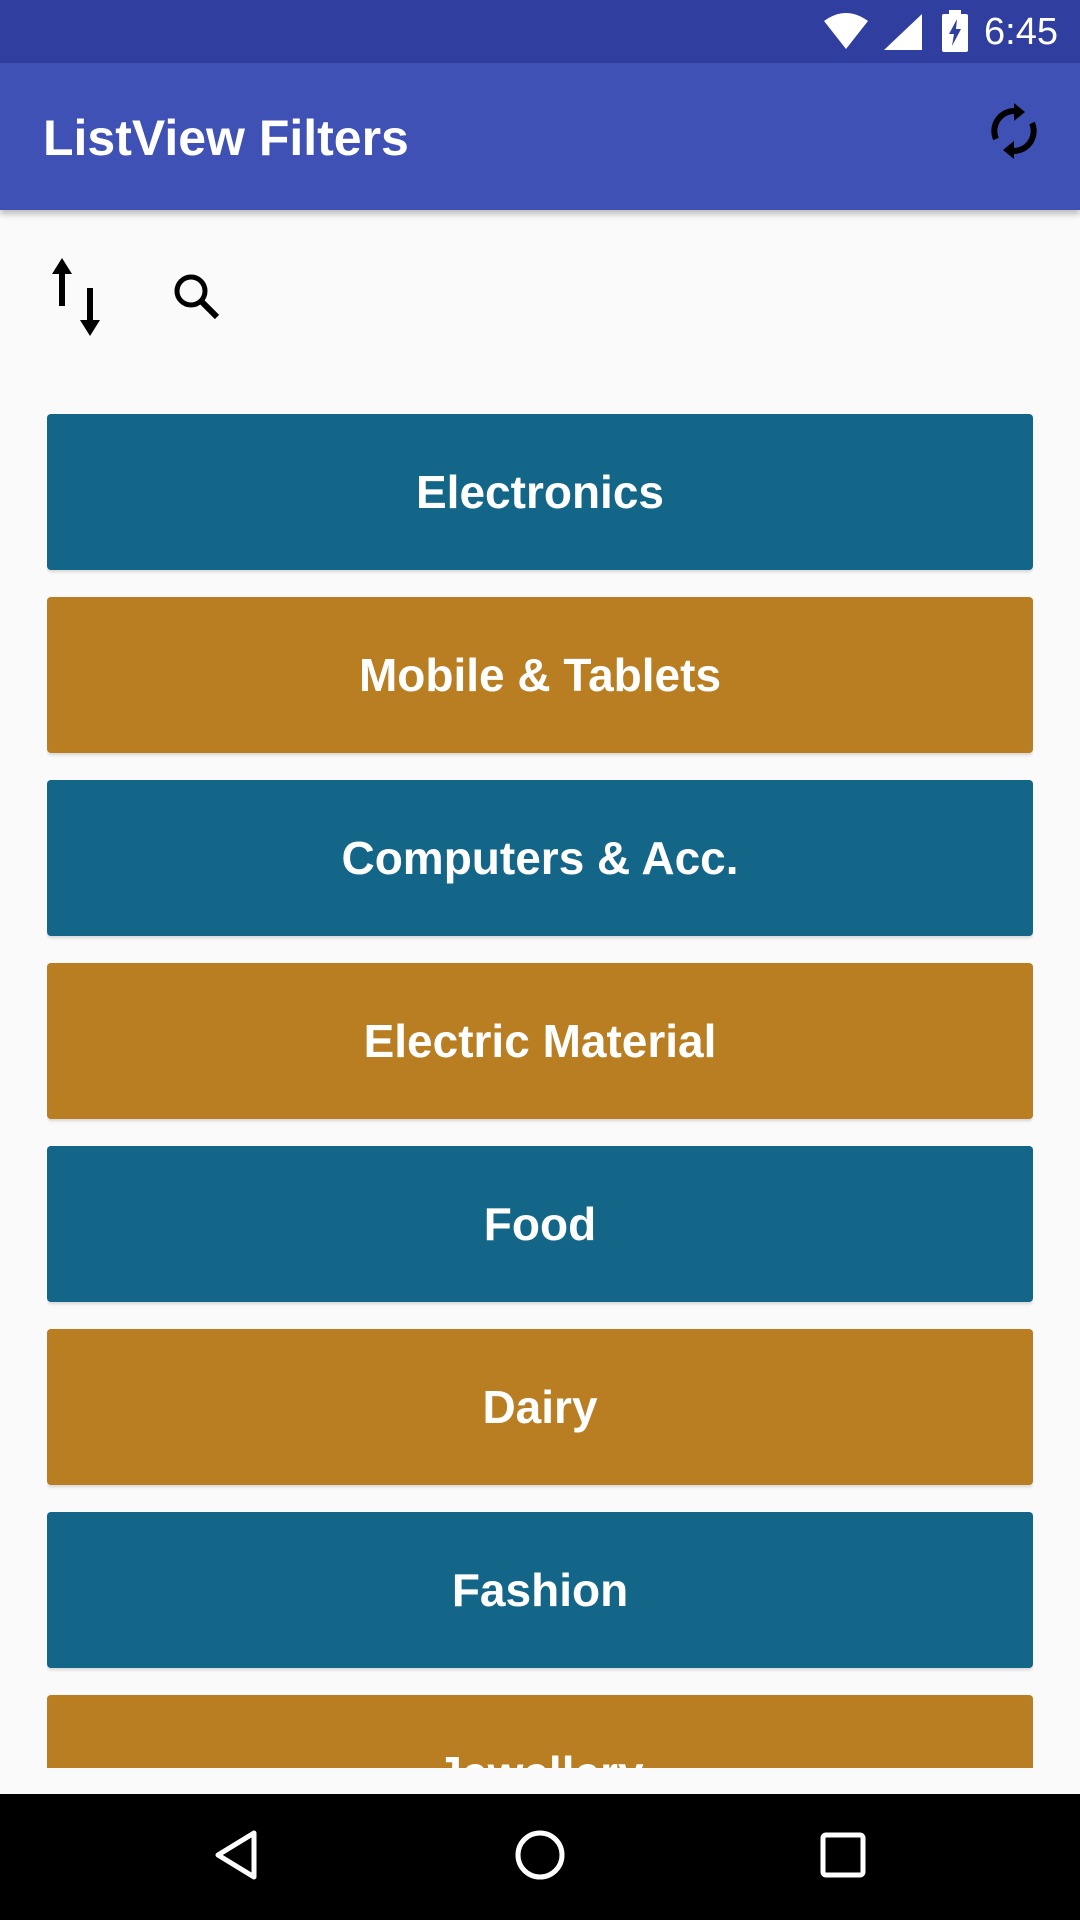 This screenshot has width=1080, height=1920. Describe the element at coordinates (226, 138) in the screenshot. I see `page-title: ListView Filters` at that location.